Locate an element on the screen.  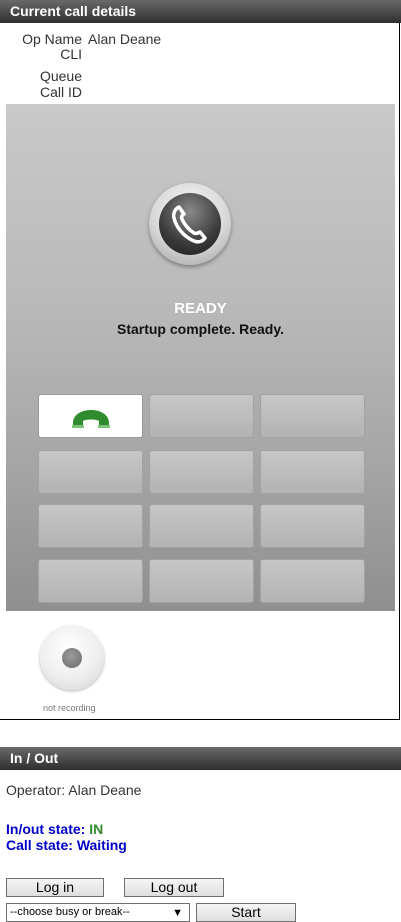
inout-state-value: IN is located at coordinates (96, 829).